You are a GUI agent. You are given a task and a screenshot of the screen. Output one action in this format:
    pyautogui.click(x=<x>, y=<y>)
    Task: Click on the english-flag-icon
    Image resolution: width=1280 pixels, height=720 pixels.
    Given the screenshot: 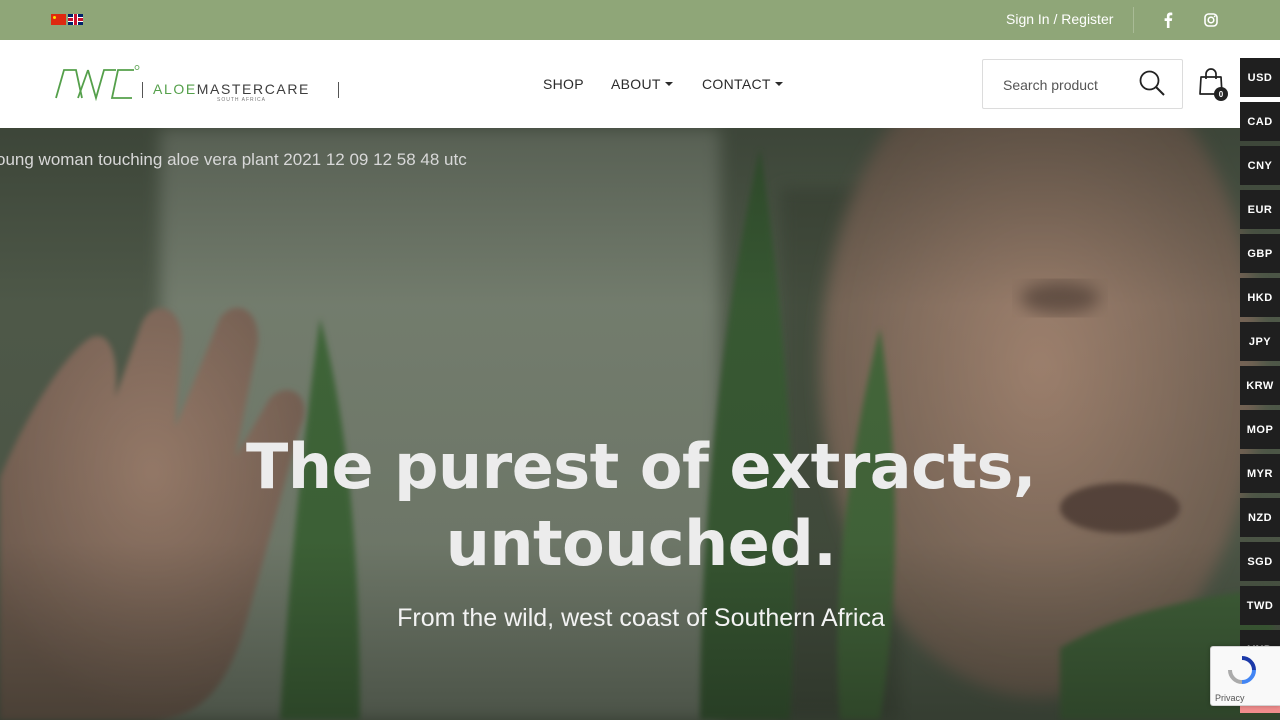 What is the action you would take?
    pyautogui.click(x=75, y=19)
    